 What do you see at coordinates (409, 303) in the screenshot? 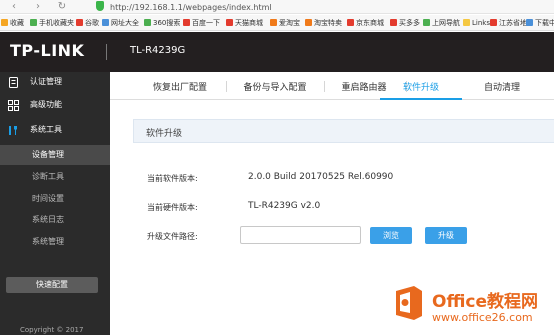
I see `office-logo-icon` at bounding box center [409, 303].